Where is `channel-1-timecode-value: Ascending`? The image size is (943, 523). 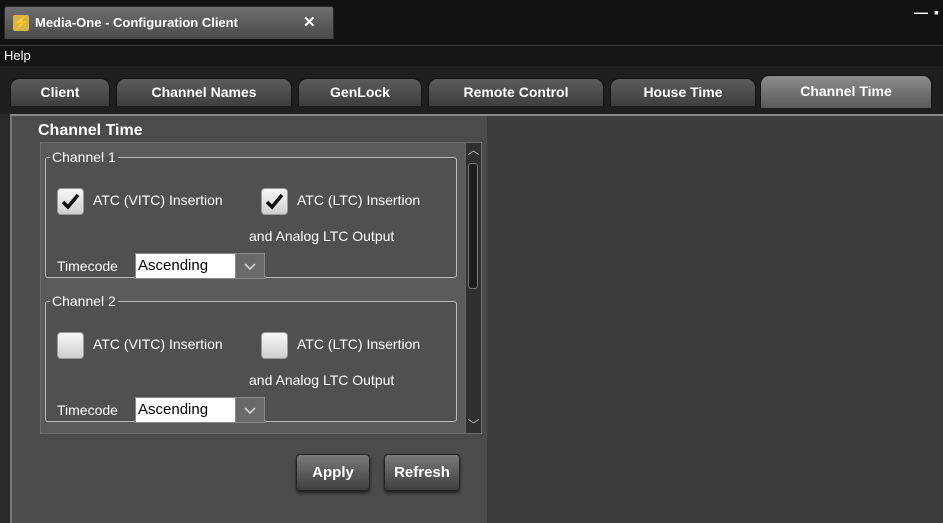 channel-1-timecode-value: Ascending is located at coordinates (173, 265).